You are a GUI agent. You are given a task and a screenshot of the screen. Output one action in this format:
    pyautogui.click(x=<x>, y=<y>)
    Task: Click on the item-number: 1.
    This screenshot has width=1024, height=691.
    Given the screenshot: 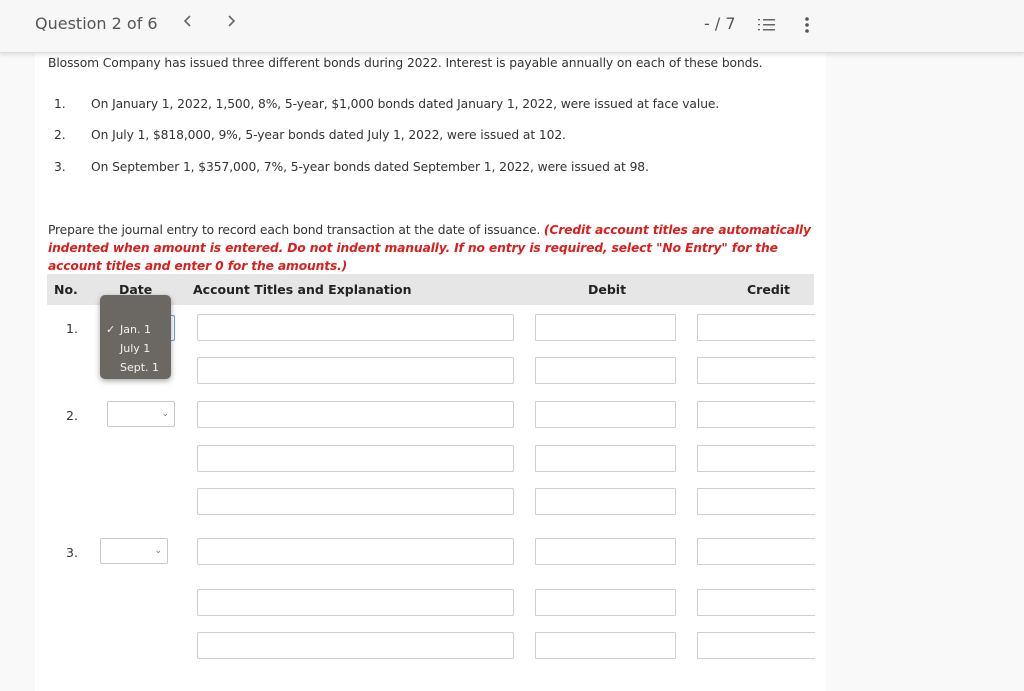 What is the action you would take?
    pyautogui.click(x=60, y=104)
    